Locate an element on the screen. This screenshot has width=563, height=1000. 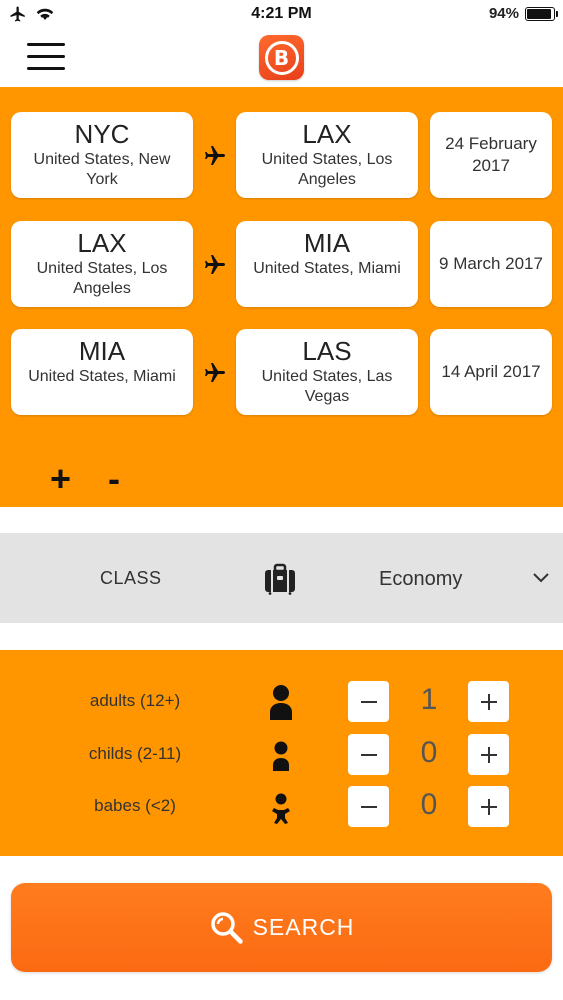
children-count: 0 is located at coordinates (429, 752).